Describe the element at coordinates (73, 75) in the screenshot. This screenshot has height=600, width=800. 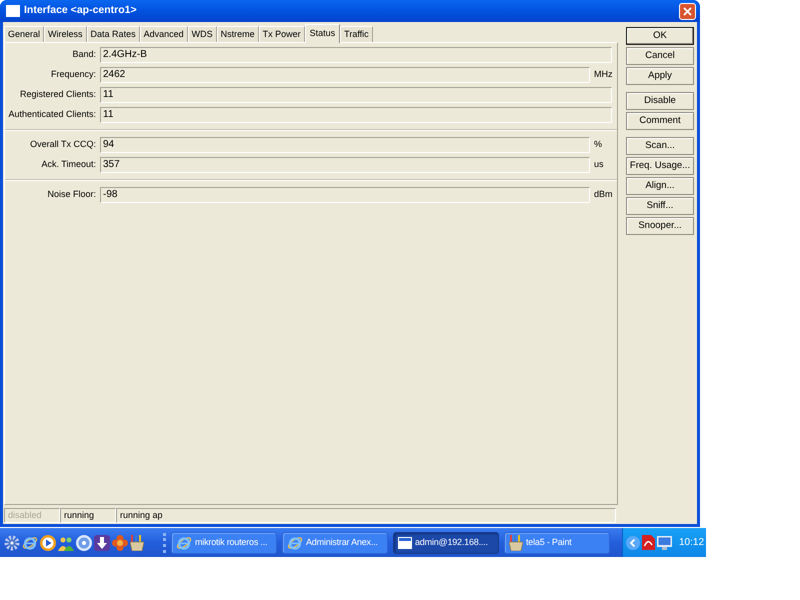
I see `field-label: Frequency:` at that location.